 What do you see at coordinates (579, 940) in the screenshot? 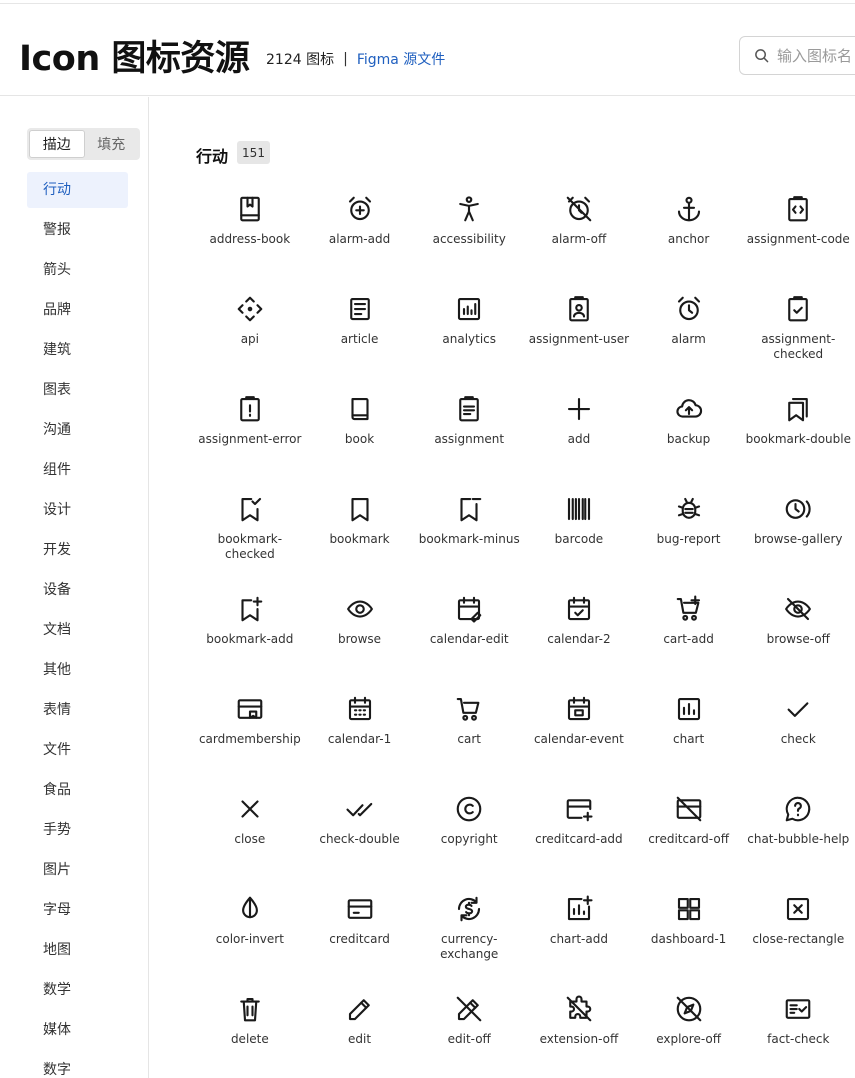
I see `icon-tile-chart-add: chart-add` at bounding box center [579, 940].